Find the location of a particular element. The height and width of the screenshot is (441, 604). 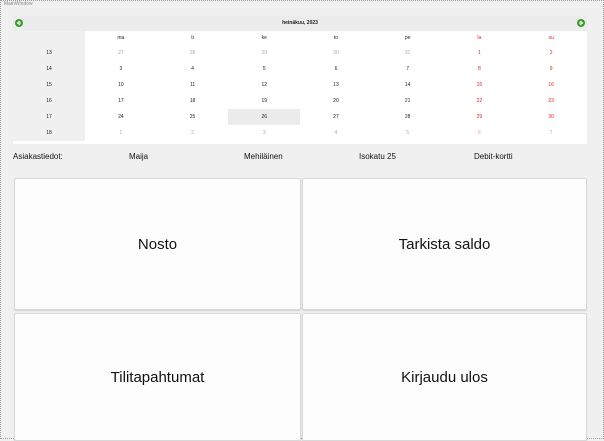

month-year-label: heinäkuu, 2023 is located at coordinates (300, 23).